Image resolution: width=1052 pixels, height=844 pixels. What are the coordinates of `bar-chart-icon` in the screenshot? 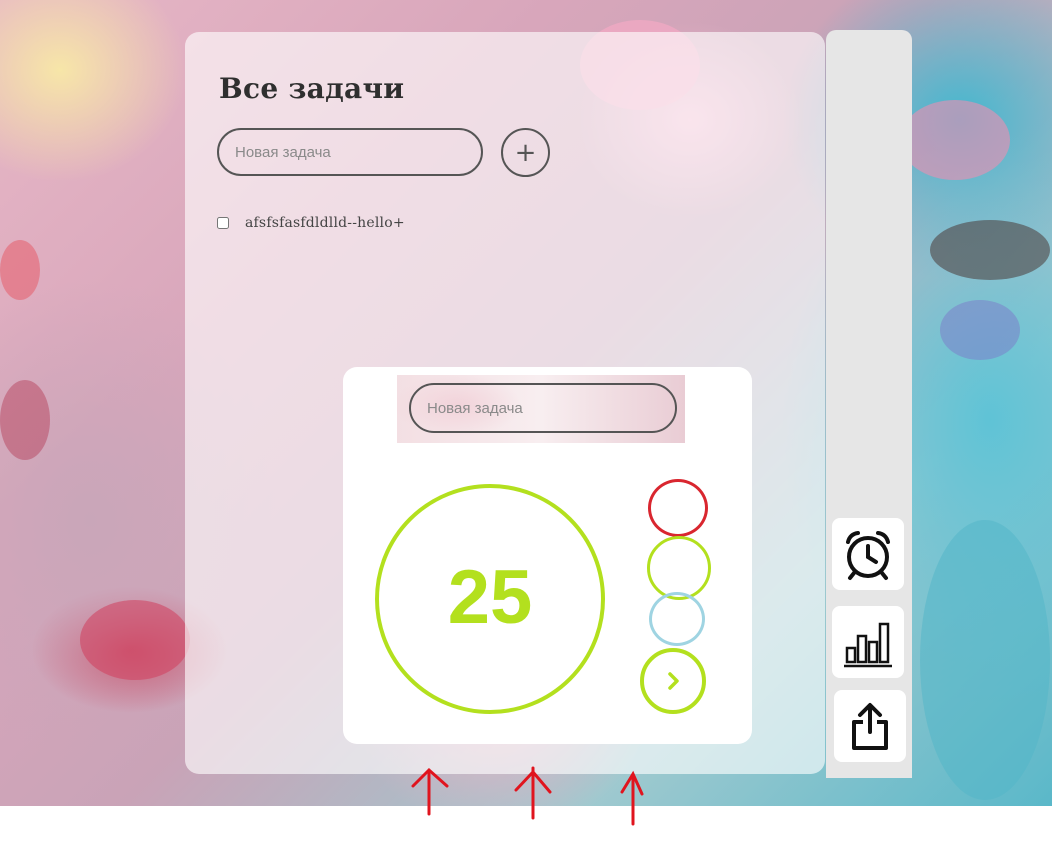 It's located at (868, 645).